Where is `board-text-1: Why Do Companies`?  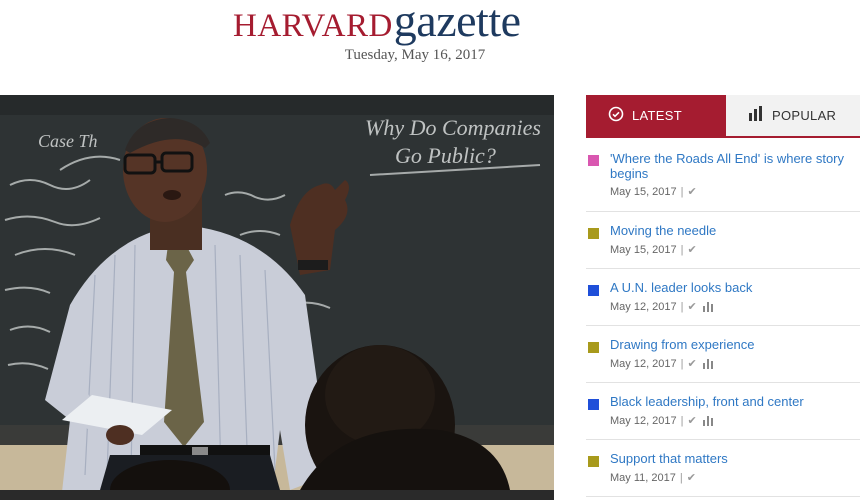
board-text-1: Why Do Companies is located at coordinates (453, 127).